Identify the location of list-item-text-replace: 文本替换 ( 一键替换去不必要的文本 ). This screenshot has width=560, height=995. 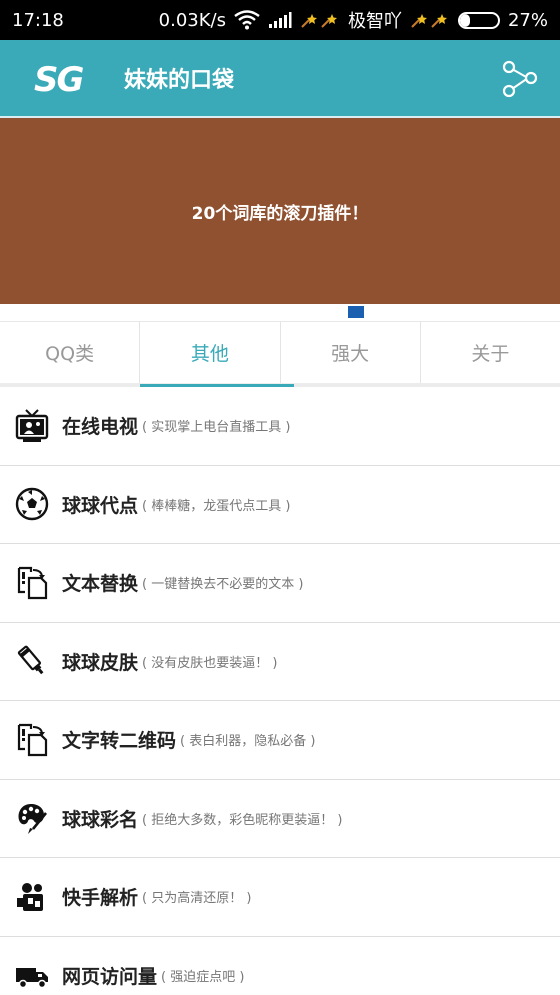
(280, 583).